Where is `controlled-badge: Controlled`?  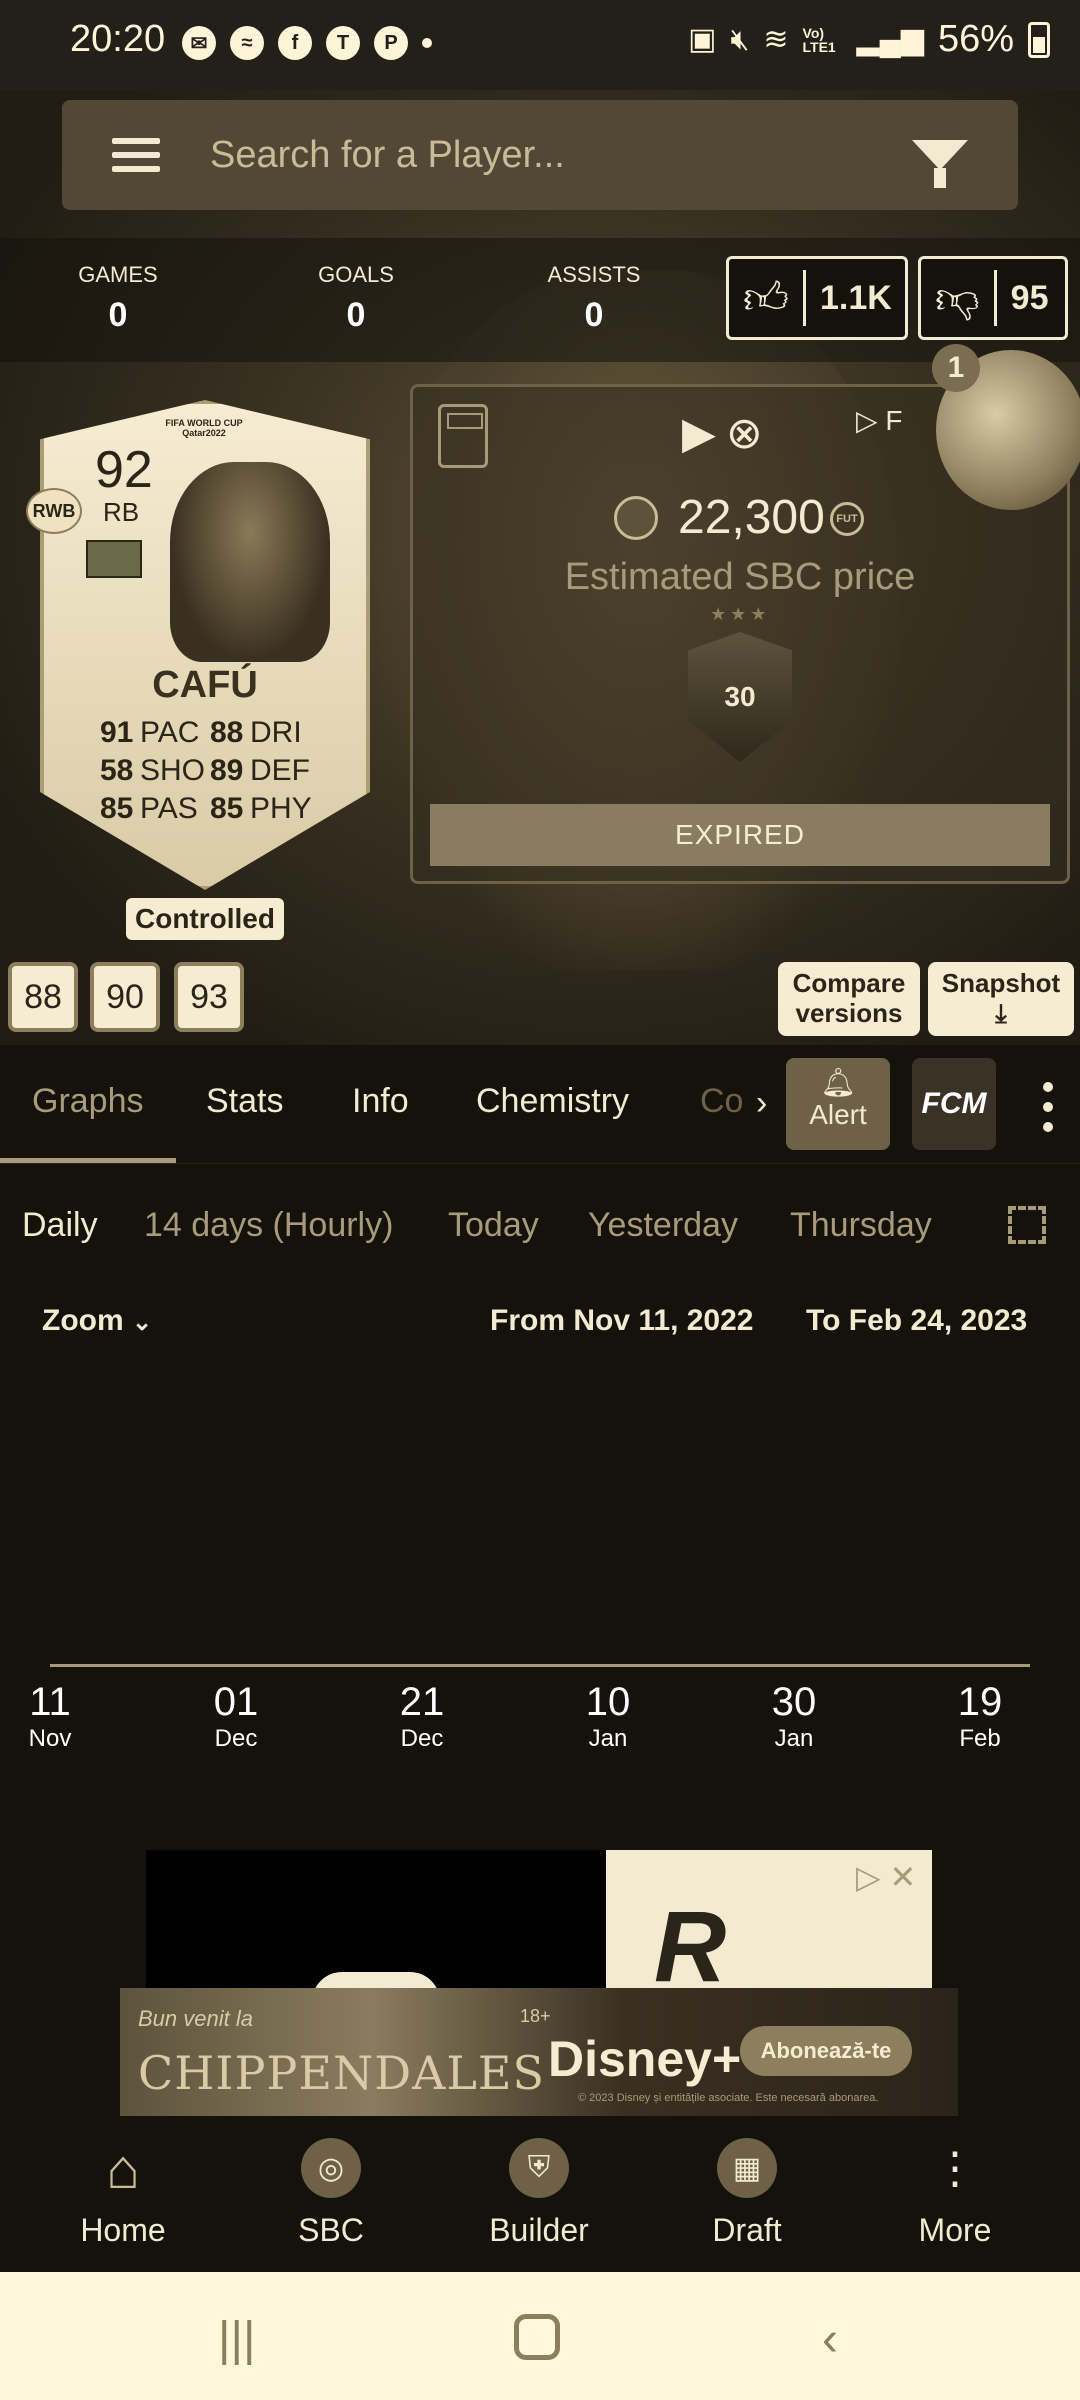
controlled-badge: Controlled is located at coordinates (205, 919).